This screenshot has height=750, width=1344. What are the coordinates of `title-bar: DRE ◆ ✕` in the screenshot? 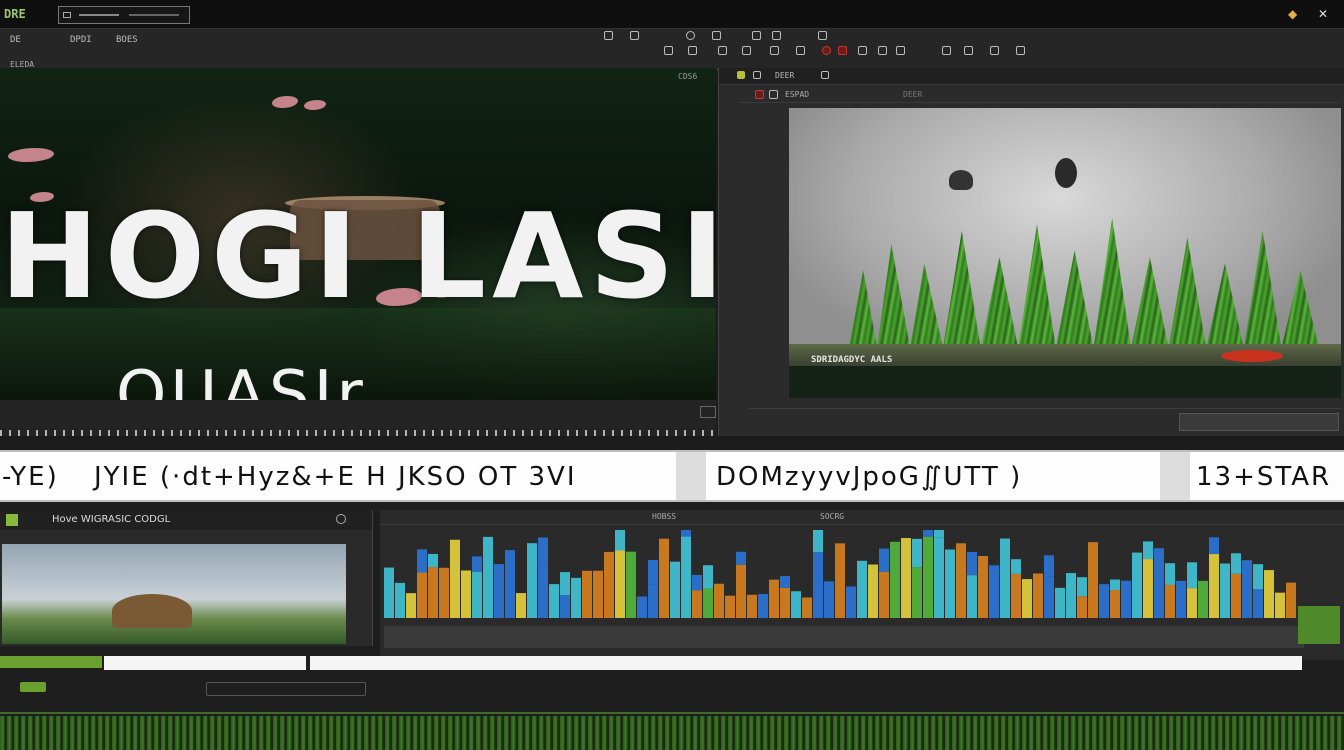 It's located at (672, 14).